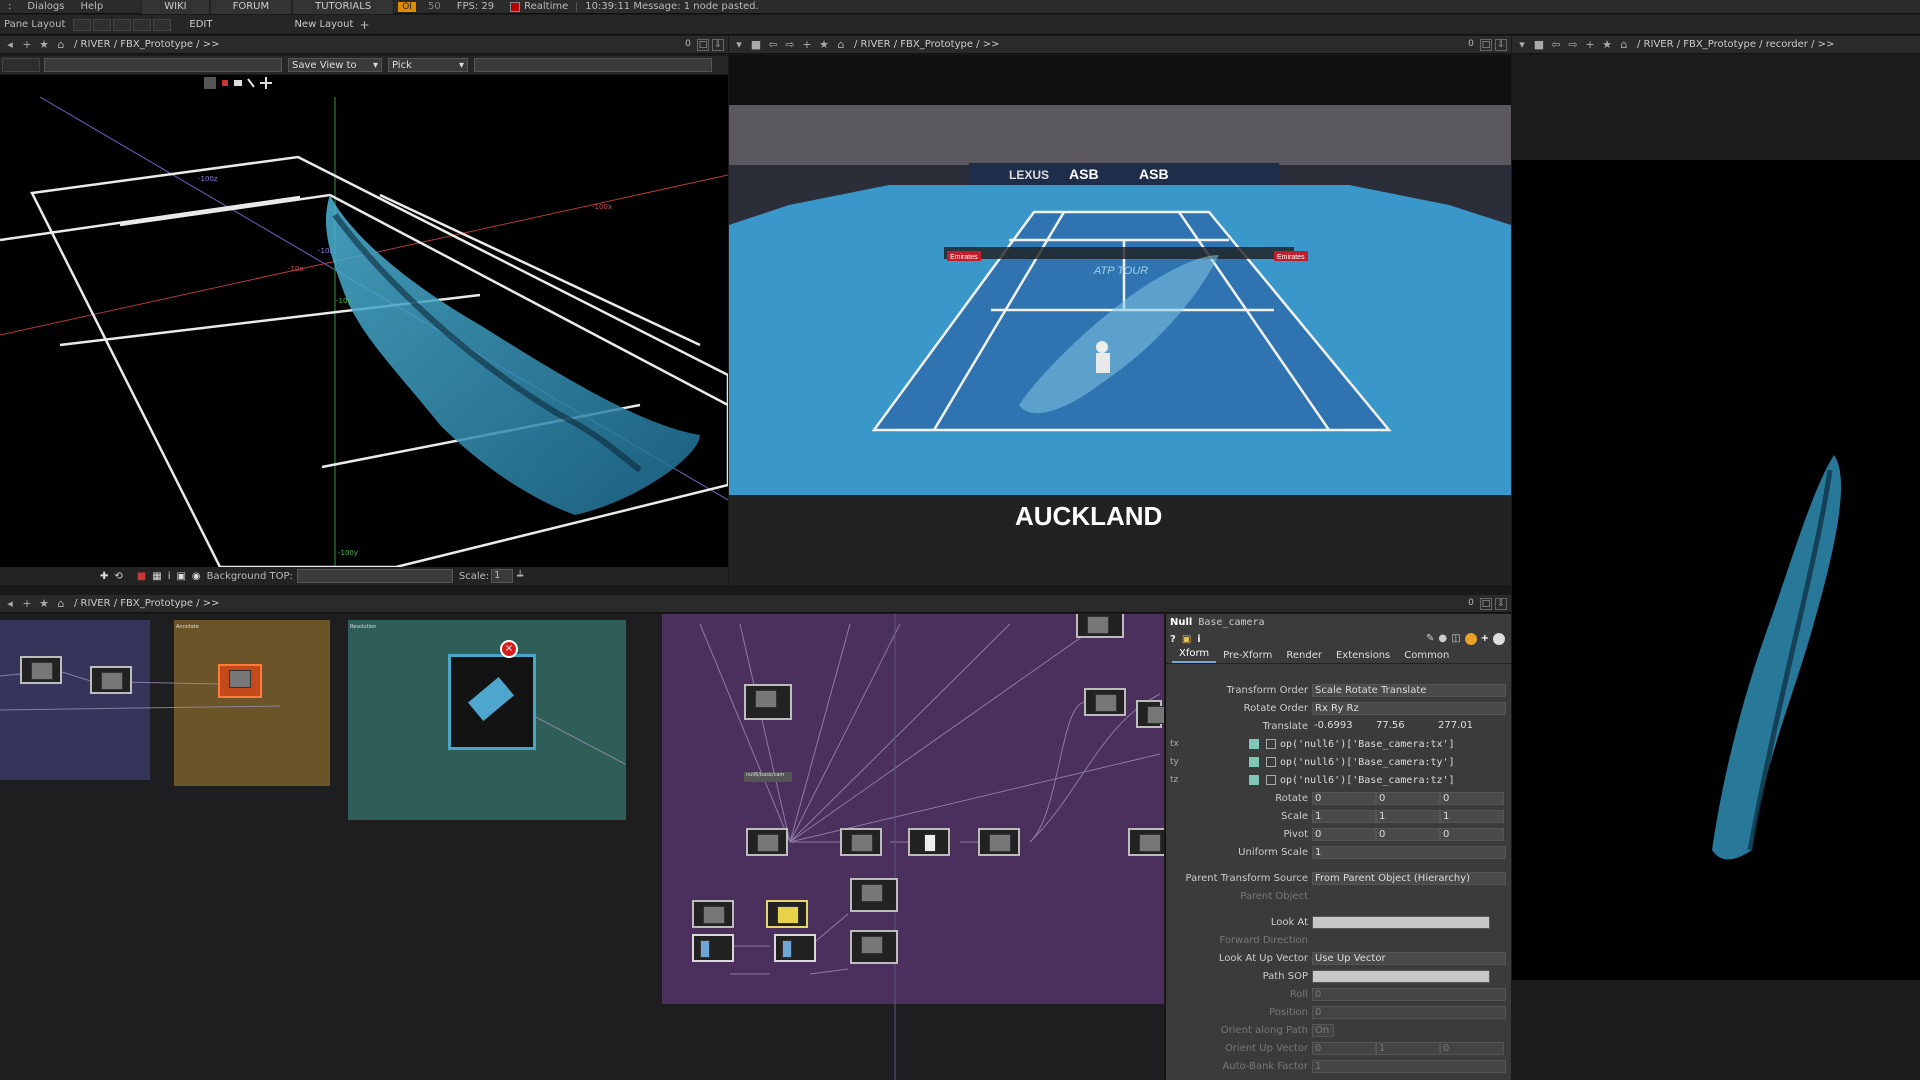 This screenshot has height=1080, width=1920. I want to click on display-icon: ▣, so click(180, 576).